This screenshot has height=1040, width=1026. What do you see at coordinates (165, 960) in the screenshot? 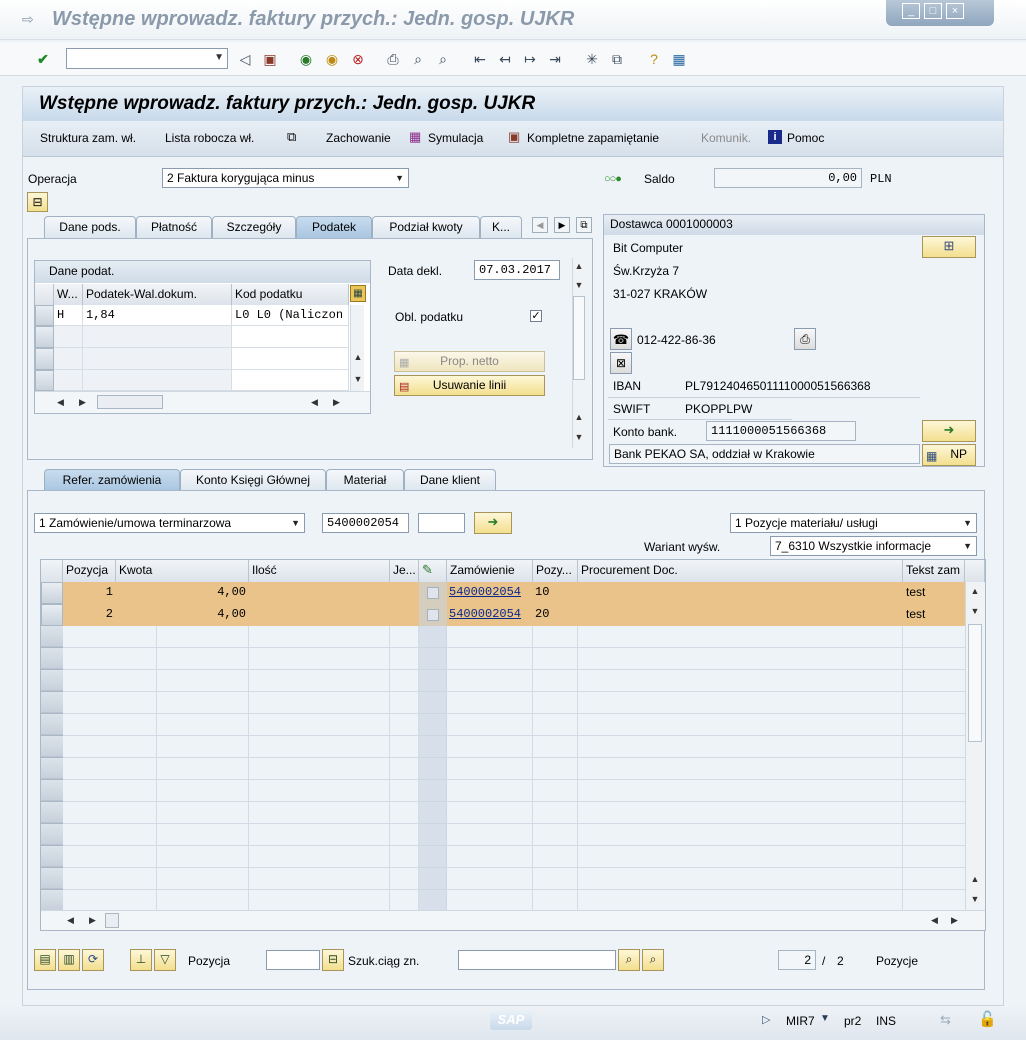
I see `filter-button: ▽` at bounding box center [165, 960].